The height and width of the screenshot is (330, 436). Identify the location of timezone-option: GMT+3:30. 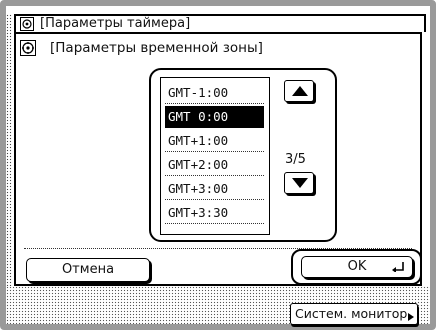
(214, 213).